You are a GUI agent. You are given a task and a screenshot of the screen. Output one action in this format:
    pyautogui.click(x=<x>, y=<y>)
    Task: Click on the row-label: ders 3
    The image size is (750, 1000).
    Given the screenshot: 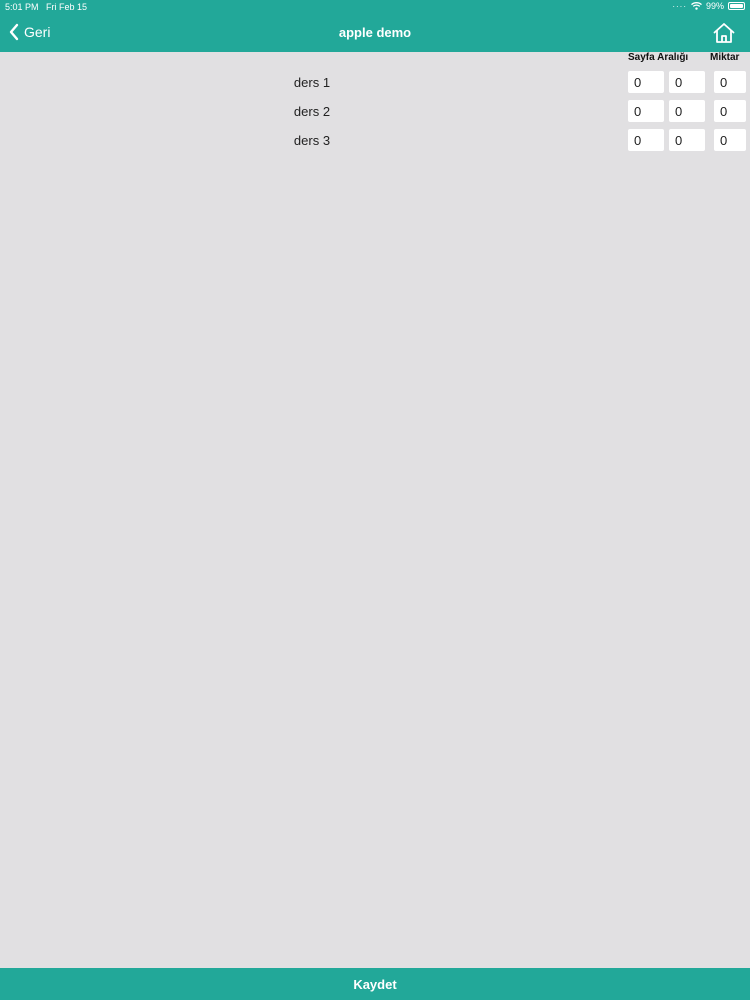 What is the action you would take?
    pyautogui.click(x=312, y=140)
    